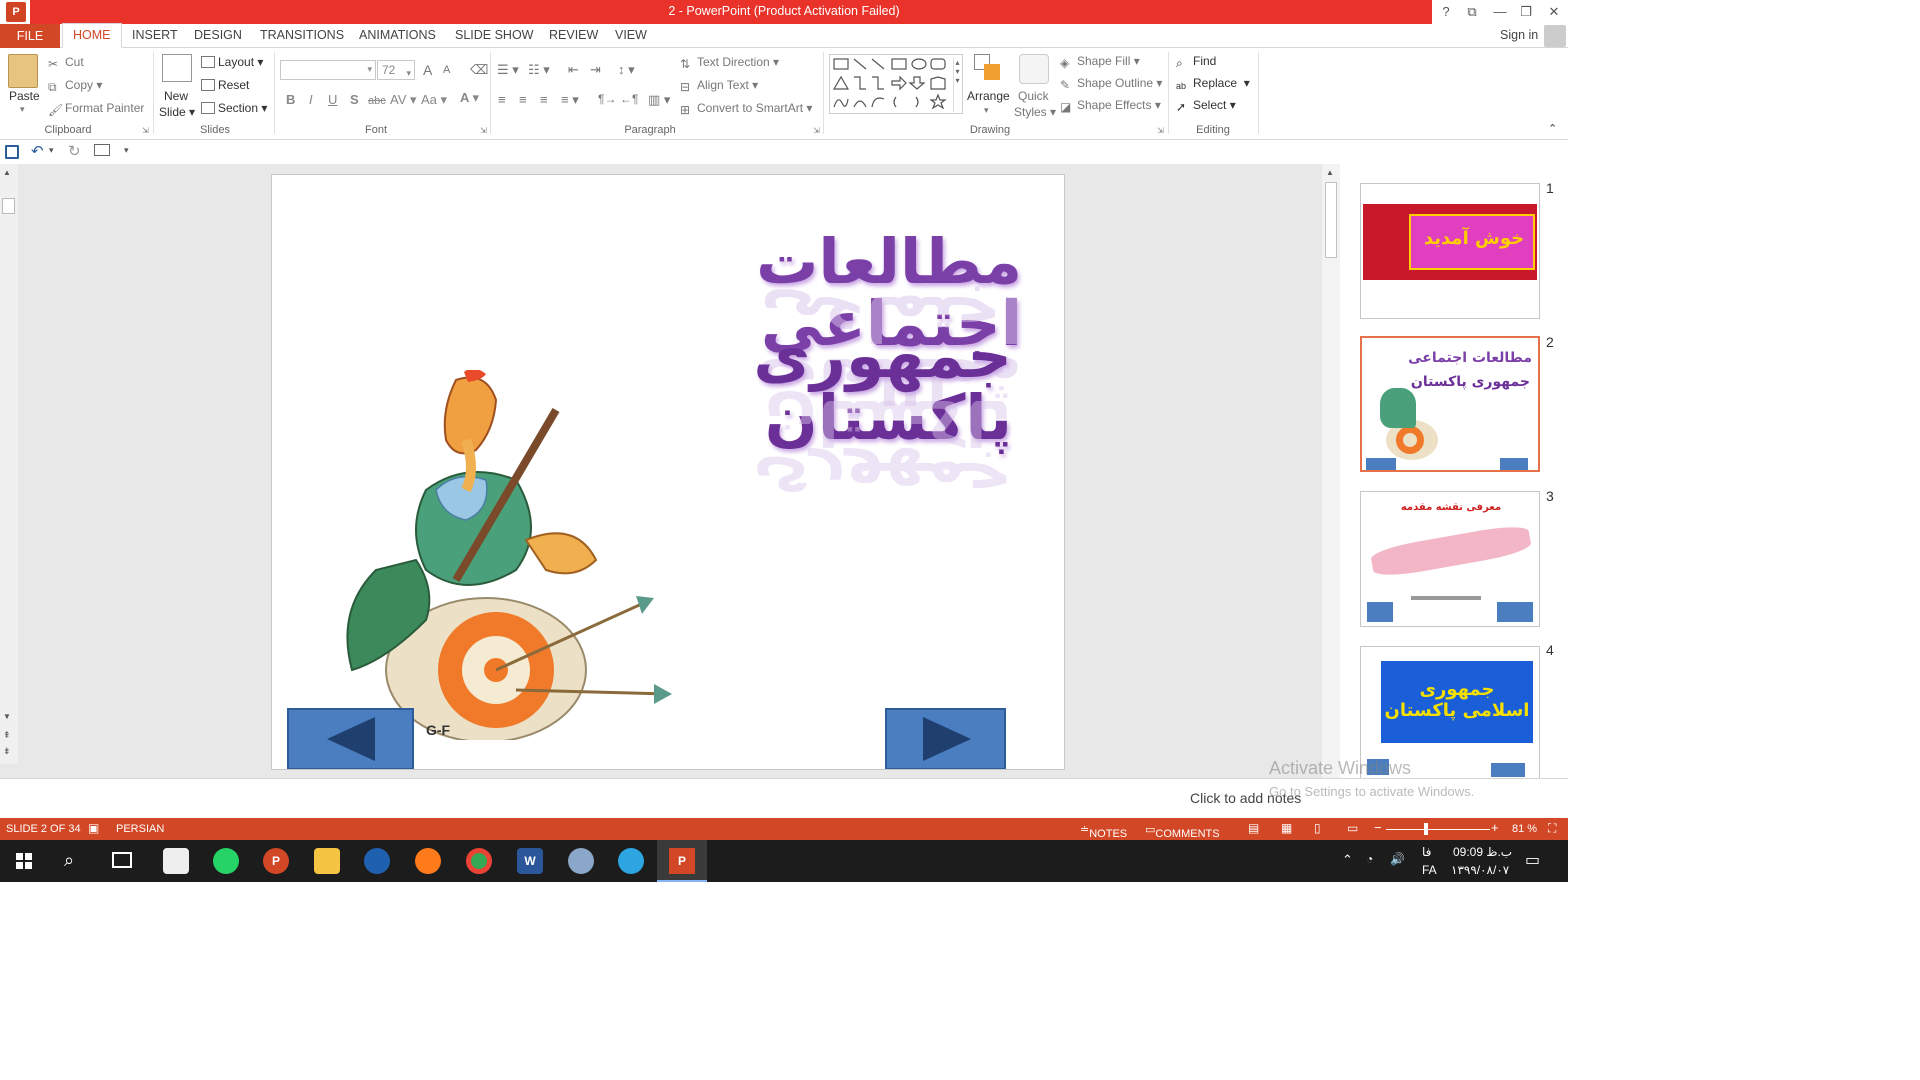  What do you see at coordinates (508, 70) in the screenshot?
I see `bullets-icon: ☰ ▾` at bounding box center [508, 70].